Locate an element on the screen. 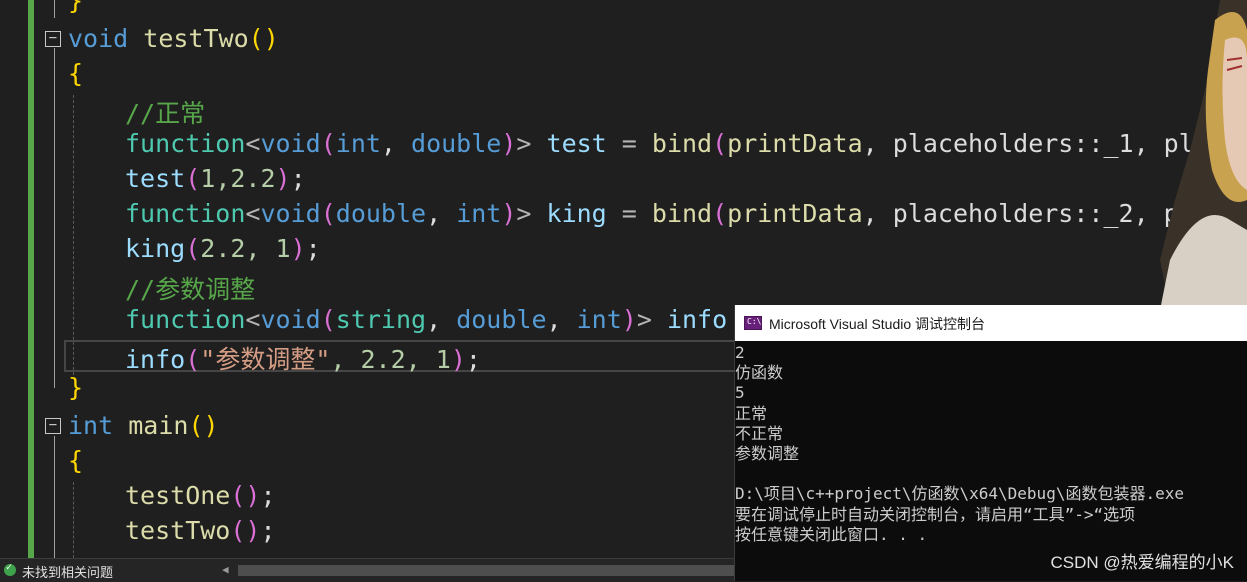 Image resolution: width=1247 pixels, height=582 pixels. background-character-image is located at coordinates (1203, 155).